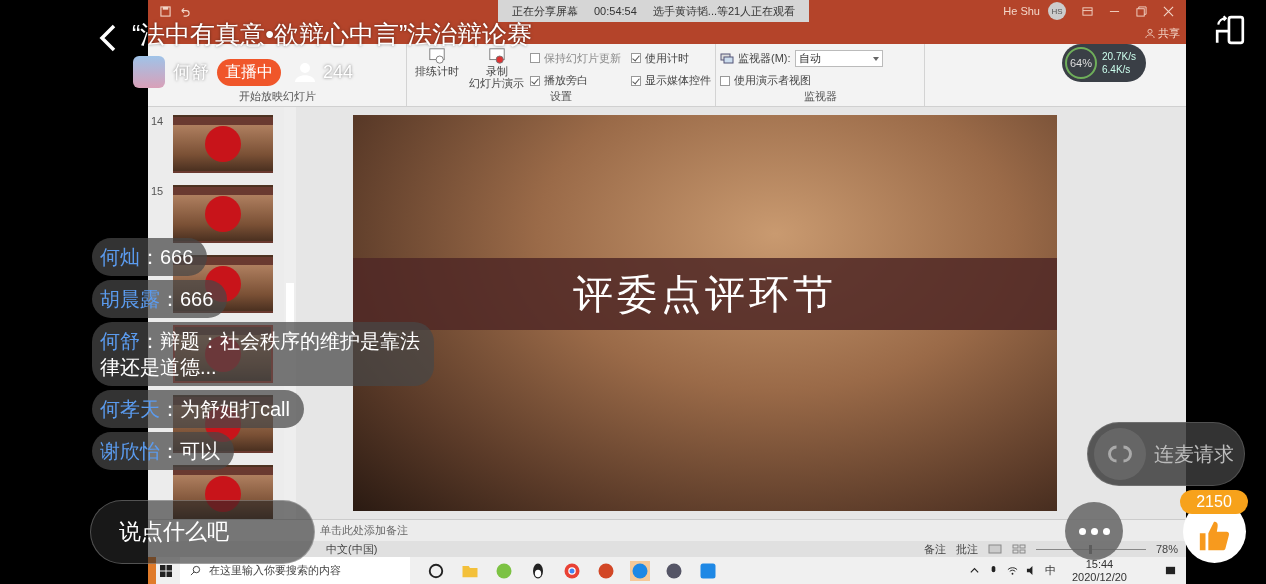 This screenshot has width=1266, height=584. What do you see at coordinates (582, 58) in the screenshot?
I see `checkbox-label: 保持幻灯片更新` at bounding box center [582, 58].